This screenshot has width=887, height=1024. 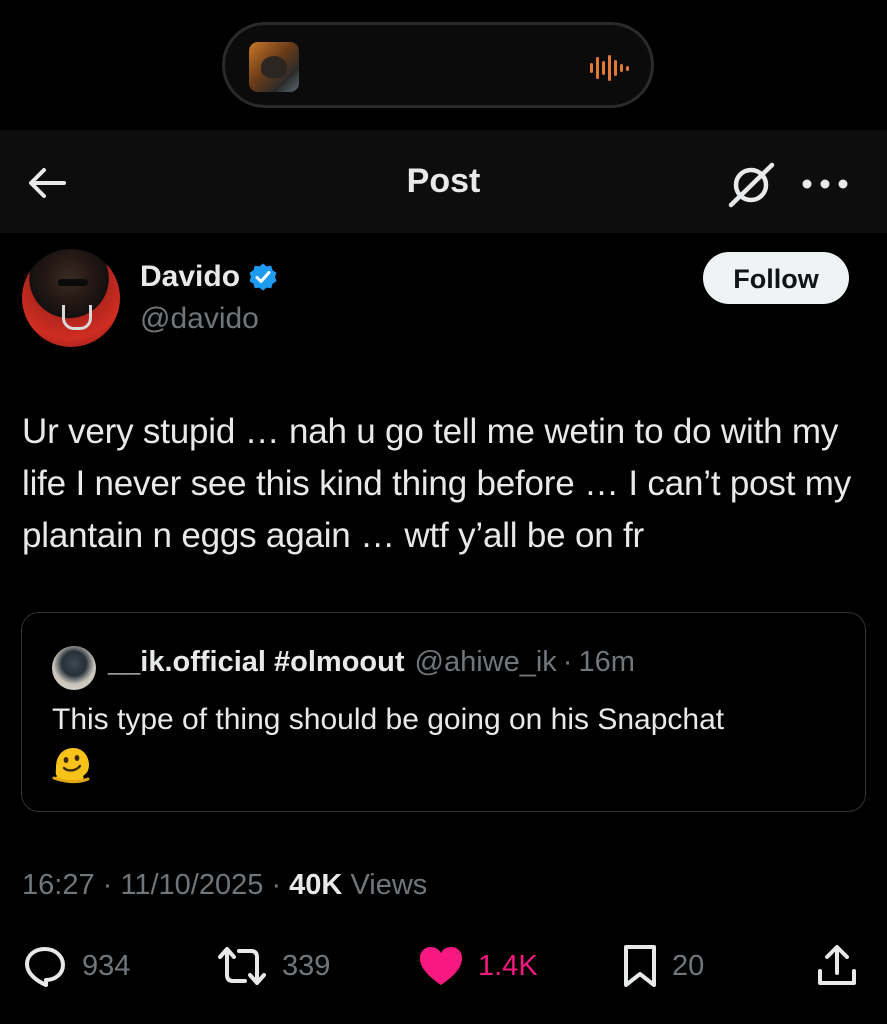 I want to click on melting-face-emoji-icon, so click(x=72, y=765).